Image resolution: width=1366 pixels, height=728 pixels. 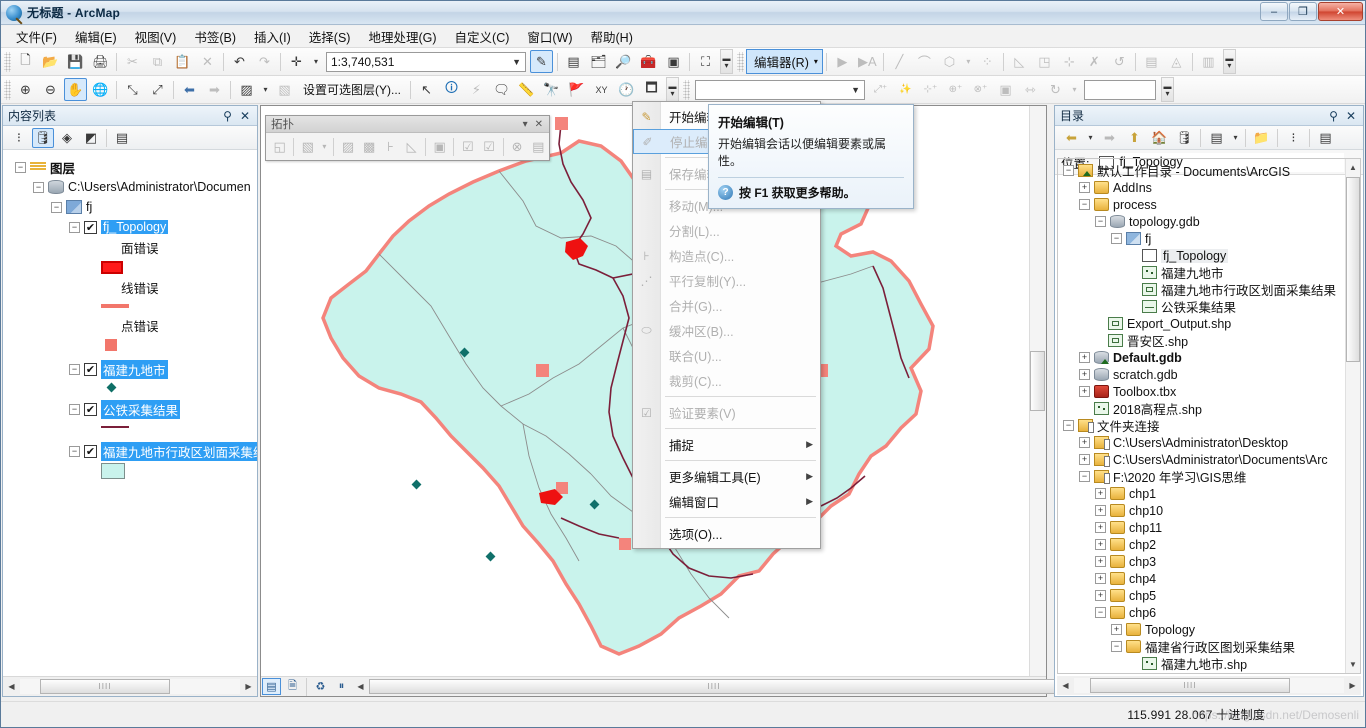 I want to click on toc-options-icon: ▤, so click(x=122, y=138).